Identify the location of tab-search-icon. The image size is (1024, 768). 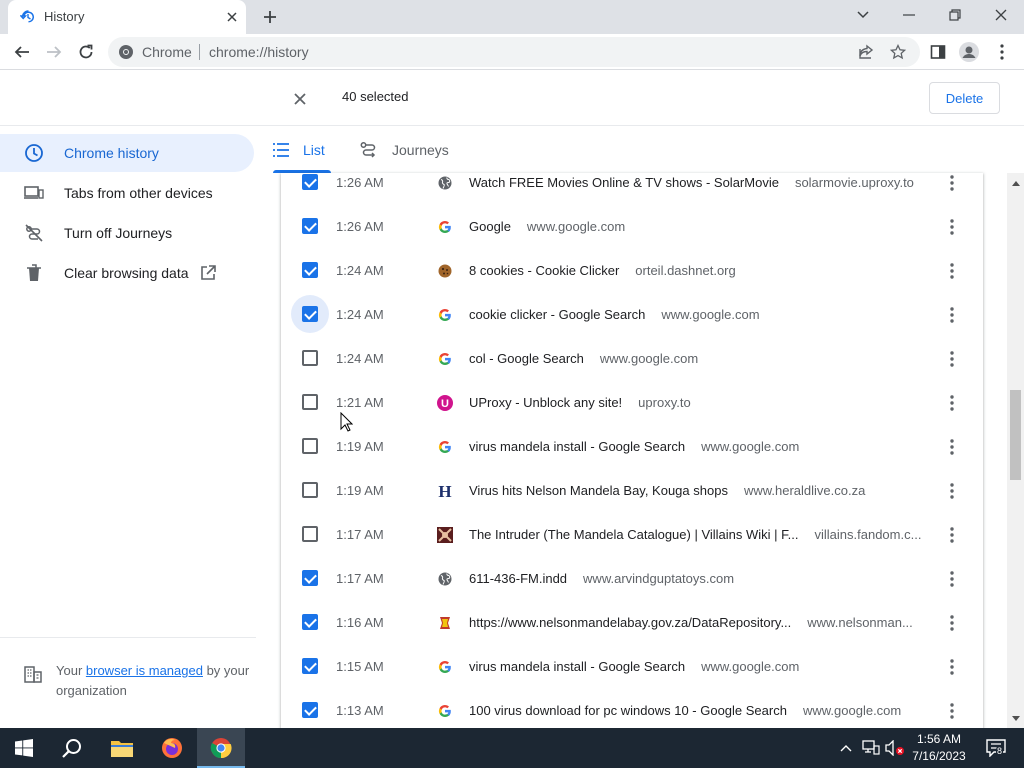
(863, 15).